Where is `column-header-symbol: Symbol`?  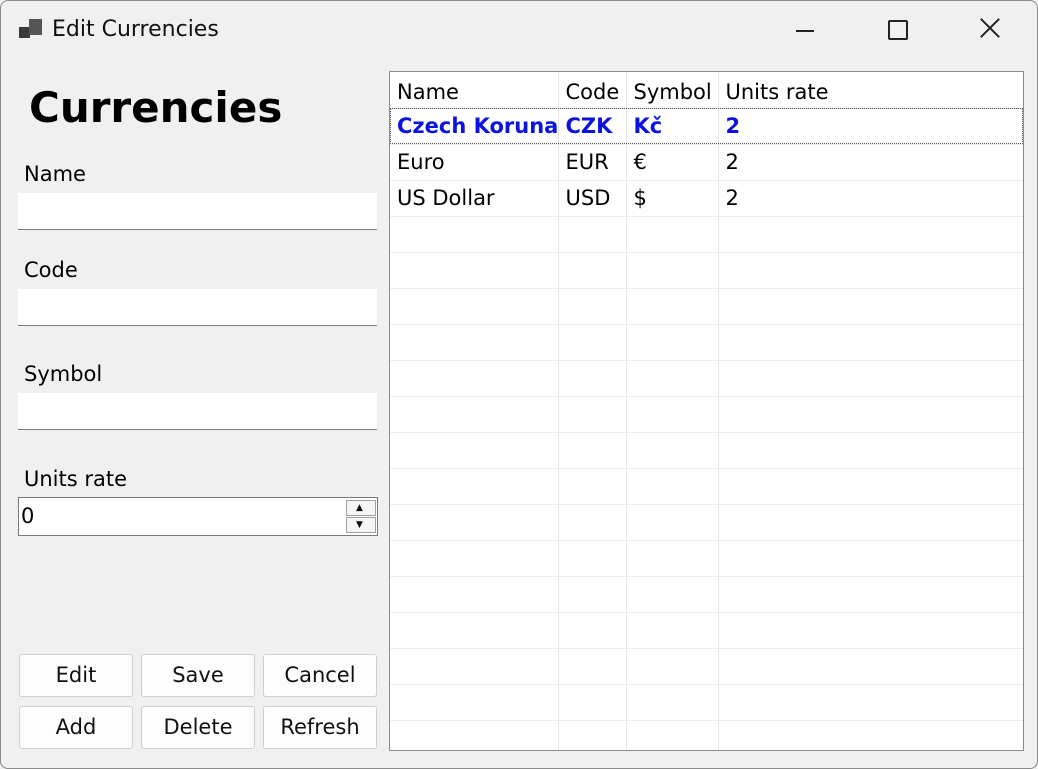
column-header-symbol: Symbol is located at coordinates (672, 90).